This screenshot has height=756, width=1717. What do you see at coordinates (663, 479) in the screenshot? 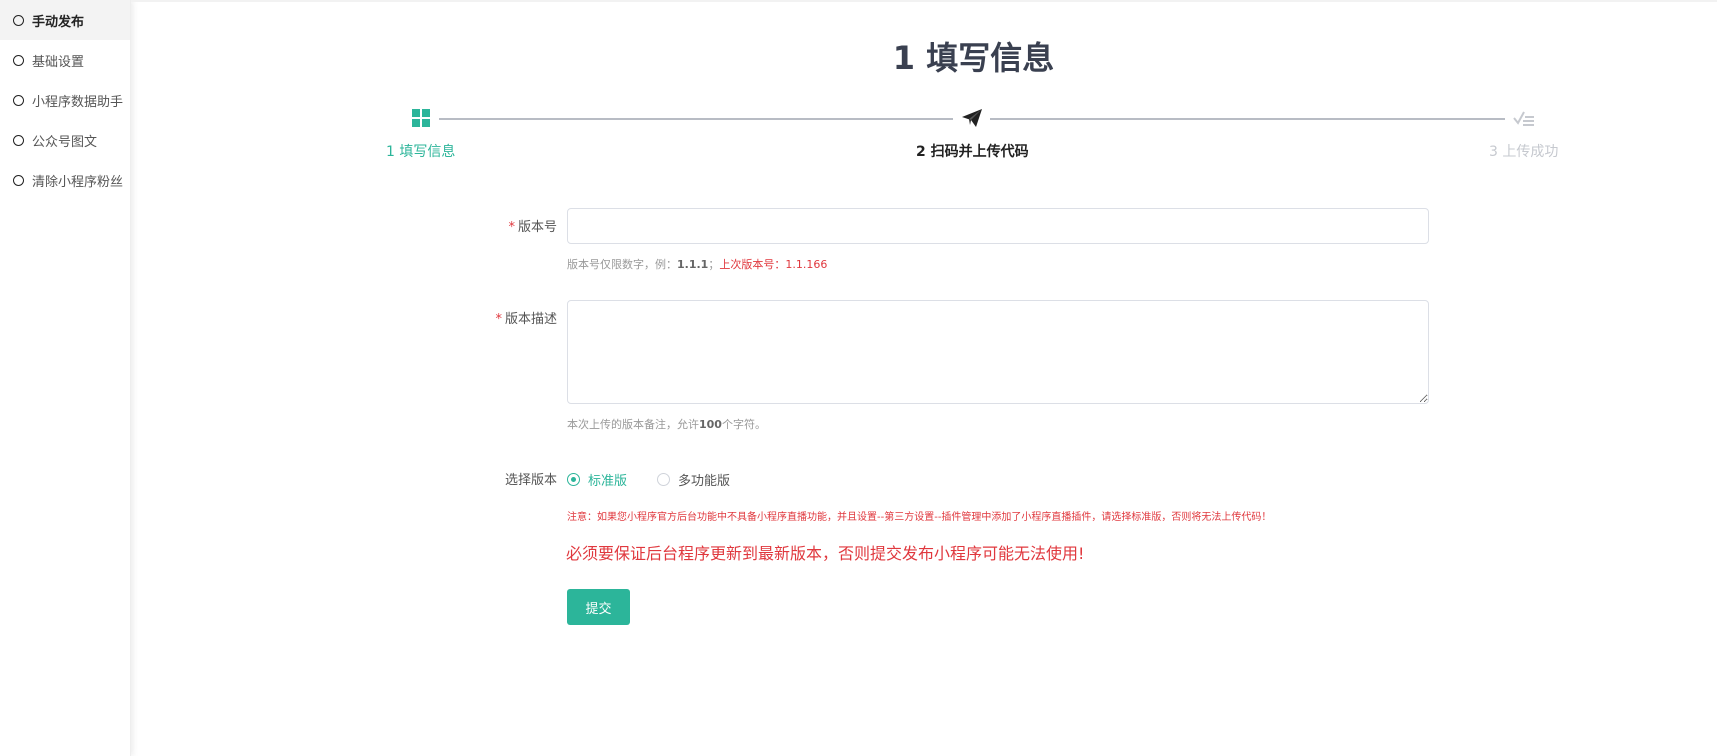
I see `radio-unchecked-icon` at bounding box center [663, 479].